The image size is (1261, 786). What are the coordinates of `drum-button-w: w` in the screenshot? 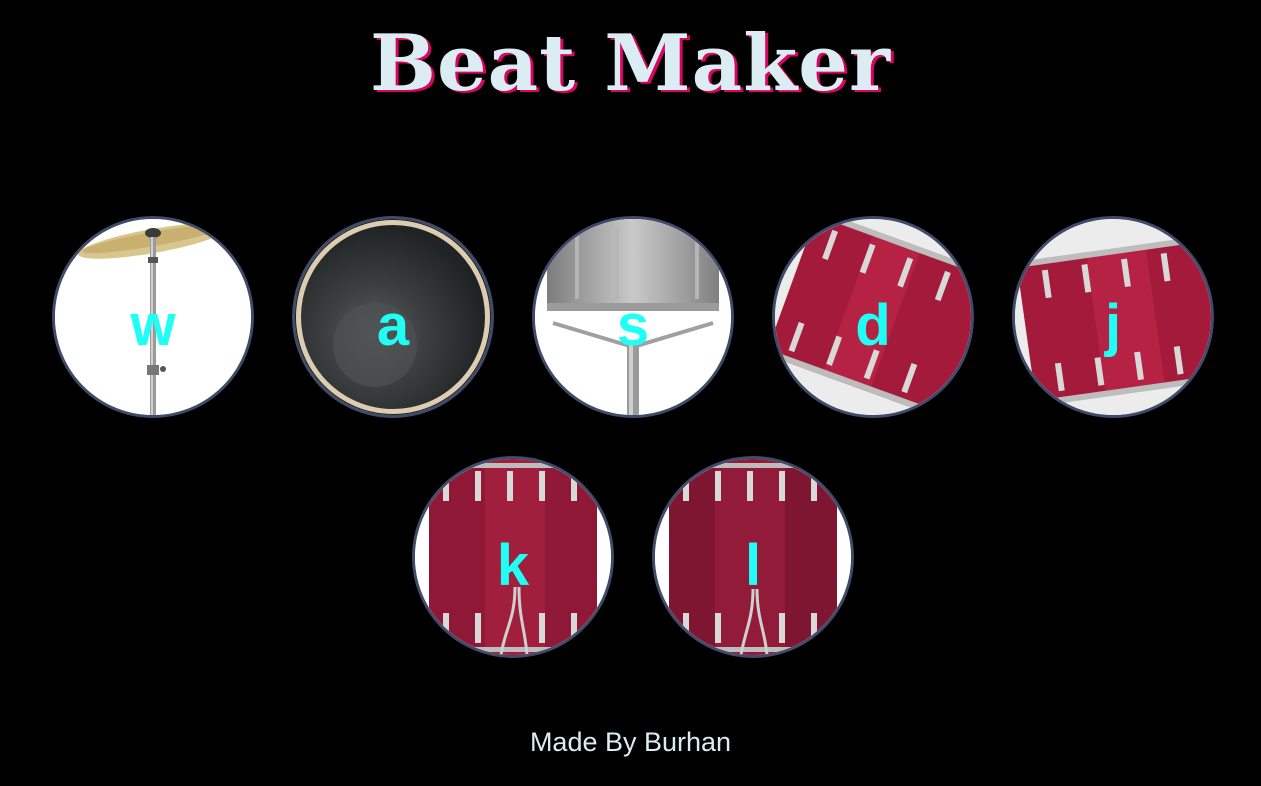 It's located at (153, 317).